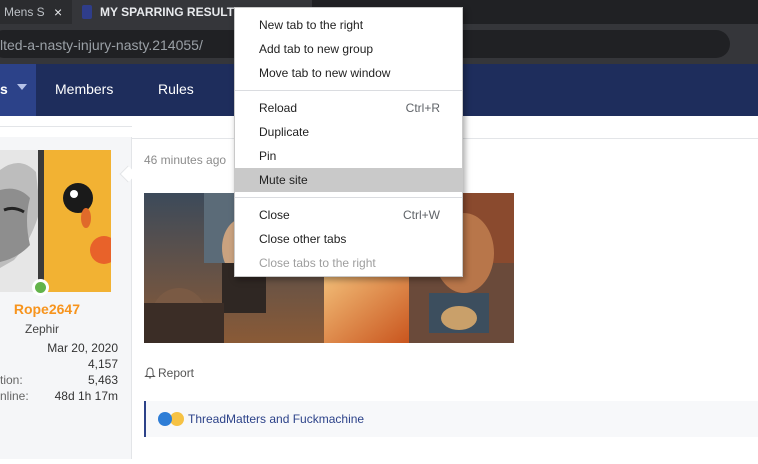  What do you see at coordinates (14, 396) in the screenshot?
I see `time-online-label: nline:` at bounding box center [14, 396].